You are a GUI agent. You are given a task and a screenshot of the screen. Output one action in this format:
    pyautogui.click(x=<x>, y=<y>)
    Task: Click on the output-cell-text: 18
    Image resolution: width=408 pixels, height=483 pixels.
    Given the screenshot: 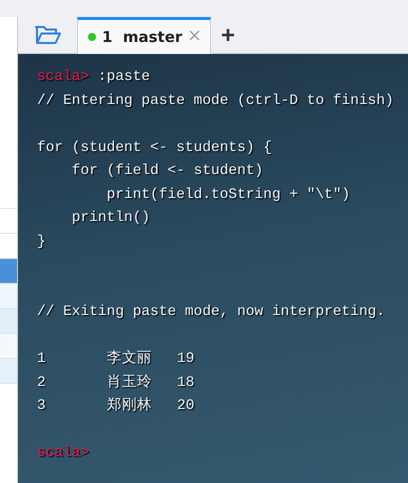 What is the action you would take?
    pyautogui.click(x=186, y=383)
    